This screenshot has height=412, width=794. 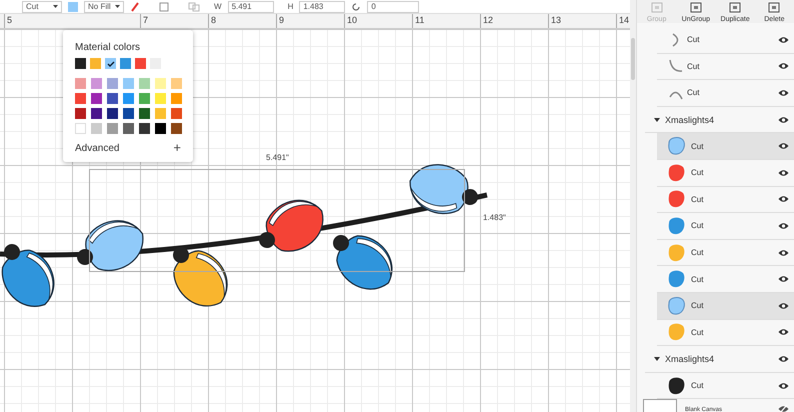 I want to click on rotate-icon, so click(x=356, y=7).